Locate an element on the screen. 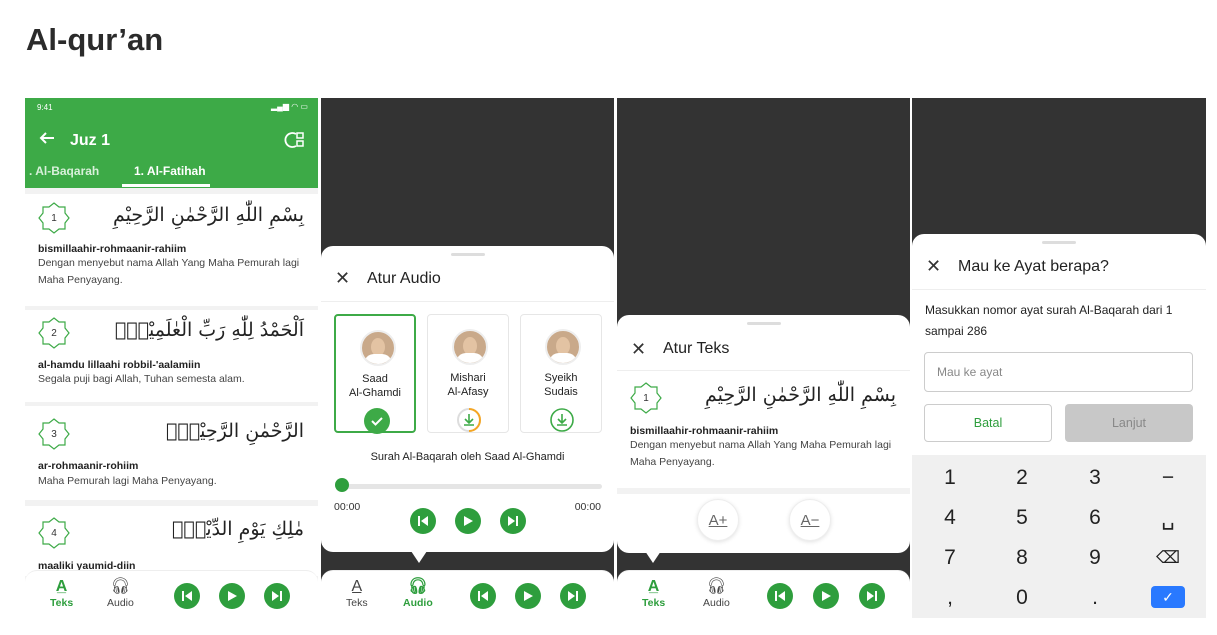 This screenshot has height=635, width=1217. tab-al-baqarah: . Al-Baqarah is located at coordinates (64, 171).